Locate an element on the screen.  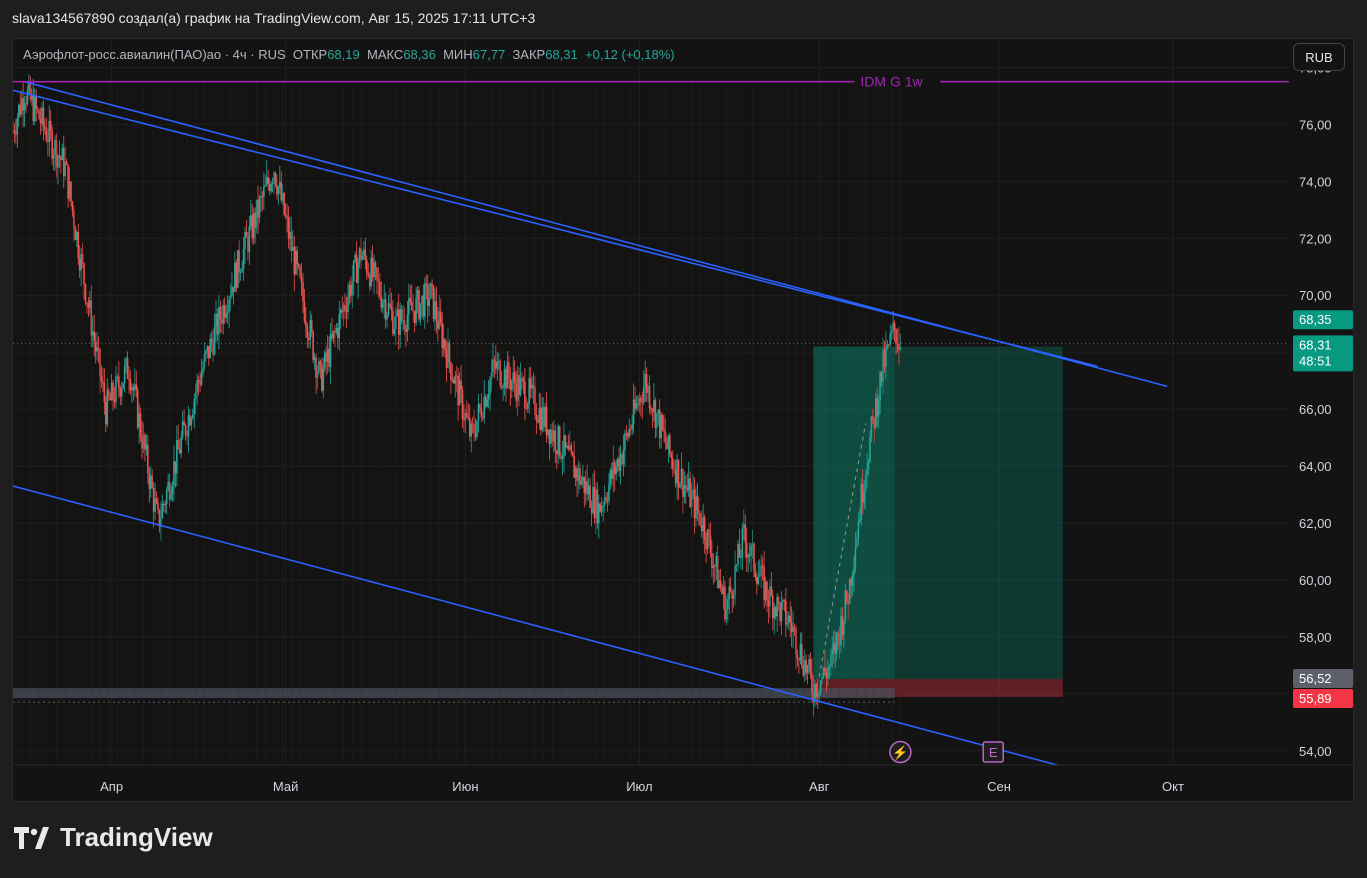
position-filled-zone is located at coordinates (854, 513).